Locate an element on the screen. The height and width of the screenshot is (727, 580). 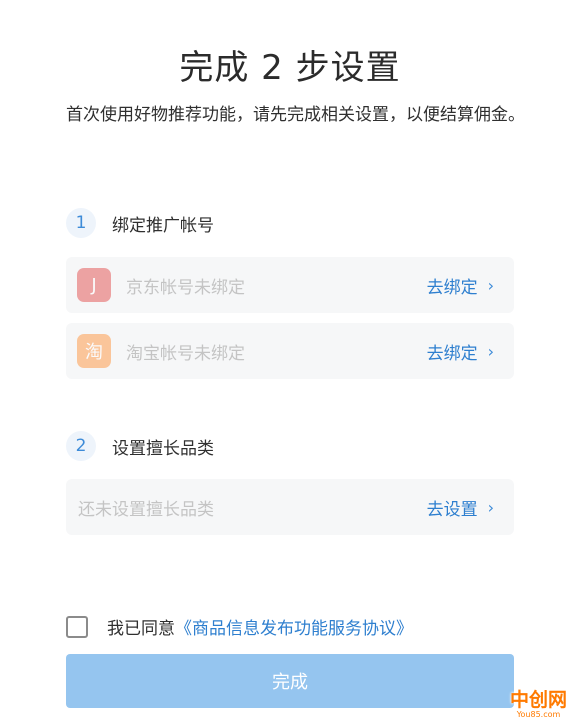
bind-taobao-button: 去绑定 › is located at coordinates (460, 351).